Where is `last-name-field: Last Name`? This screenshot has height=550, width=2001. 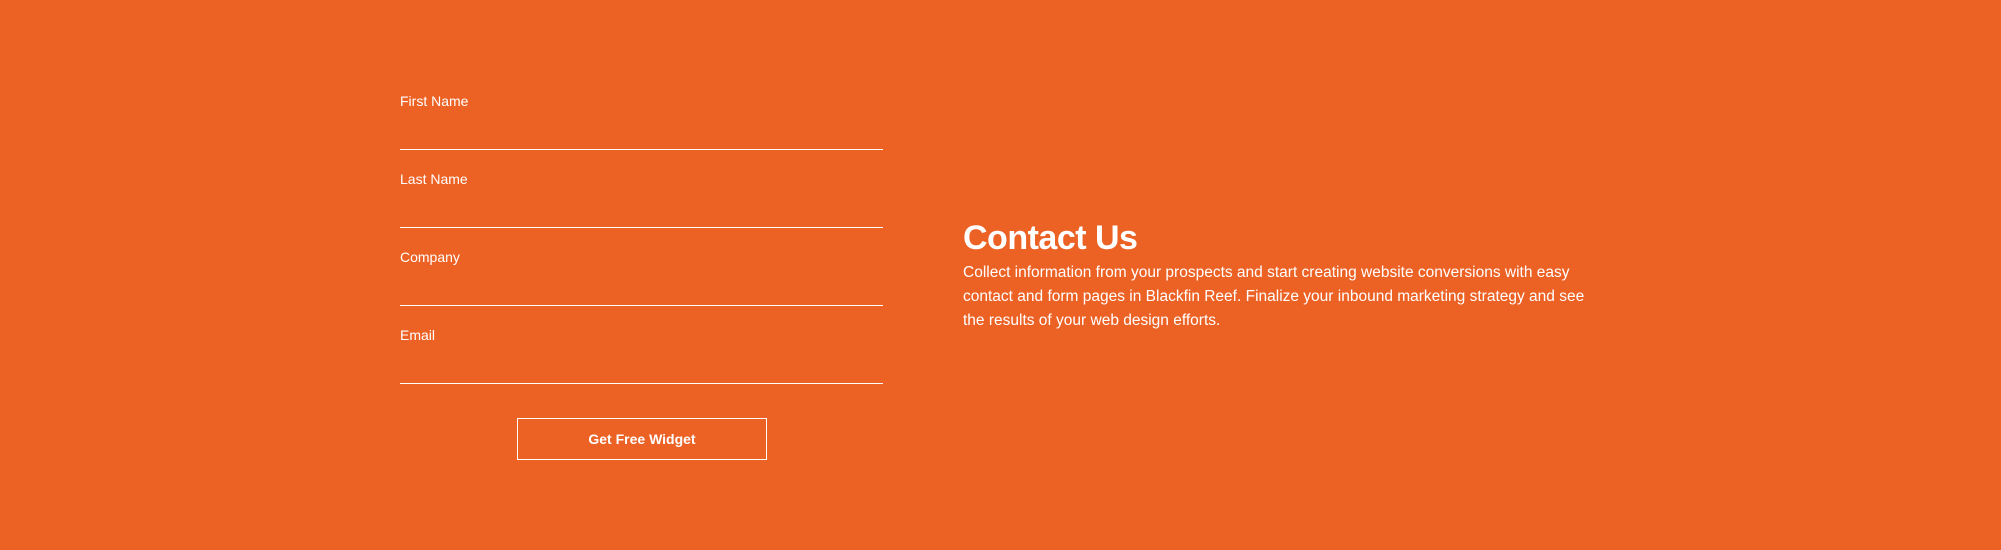 last-name-field: Last Name is located at coordinates (641, 195).